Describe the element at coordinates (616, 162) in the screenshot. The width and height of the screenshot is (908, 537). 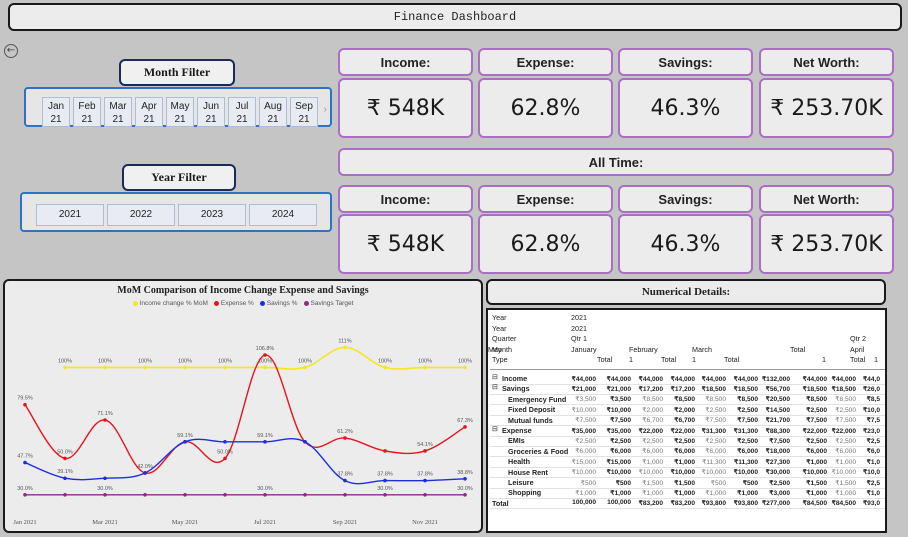
I see `all-time-label: All Time:` at that location.